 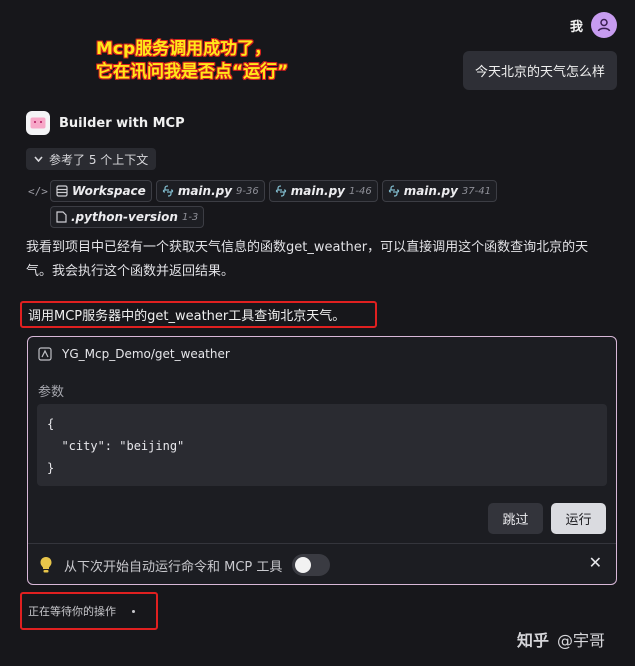 I want to click on toggle-knob, so click(x=303, y=565).